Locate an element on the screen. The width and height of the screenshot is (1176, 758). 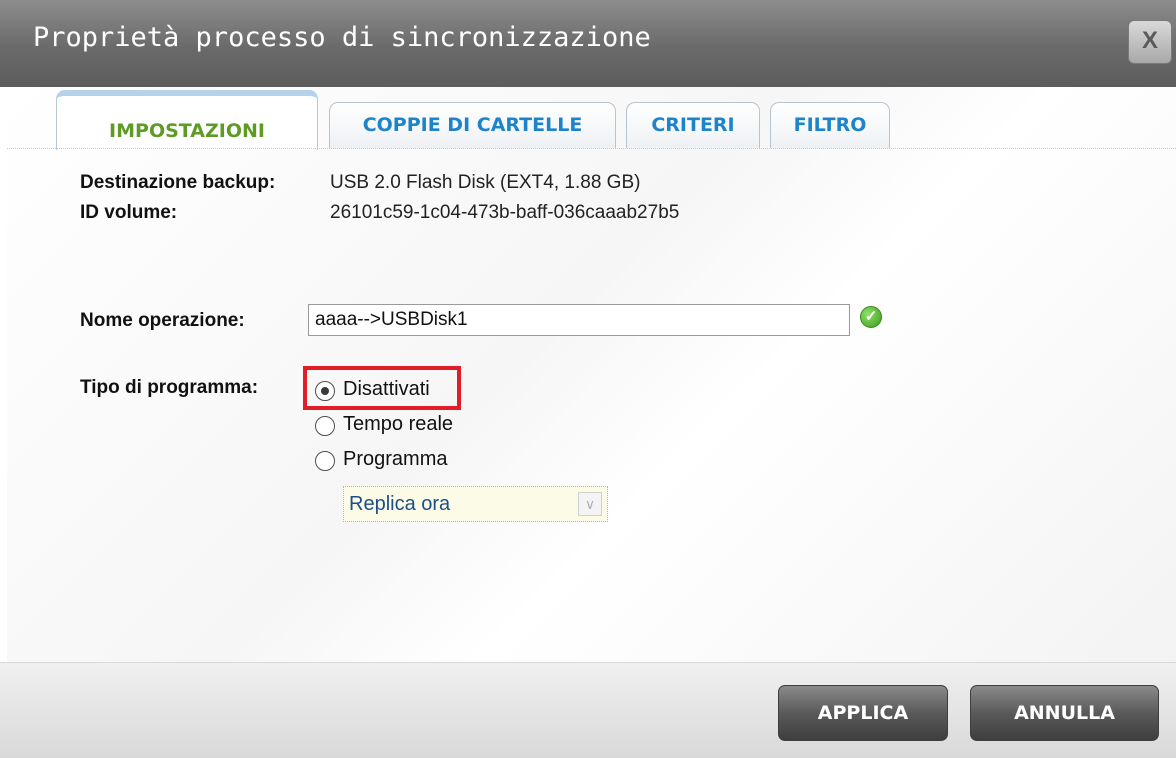
tab-divider is located at coordinates (591, 148).